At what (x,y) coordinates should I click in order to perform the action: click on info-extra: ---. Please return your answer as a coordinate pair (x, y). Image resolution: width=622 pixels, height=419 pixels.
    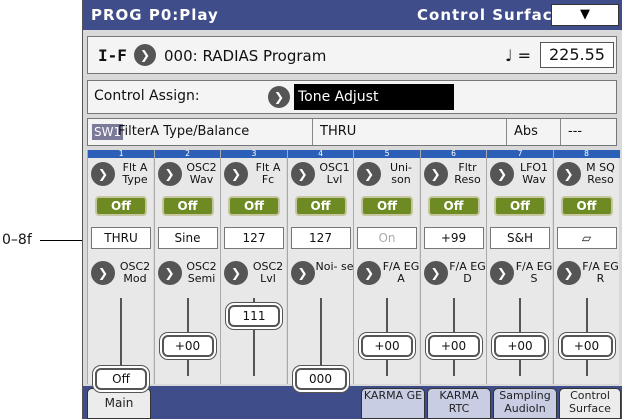
    Looking at the image, I should click on (575, 131).